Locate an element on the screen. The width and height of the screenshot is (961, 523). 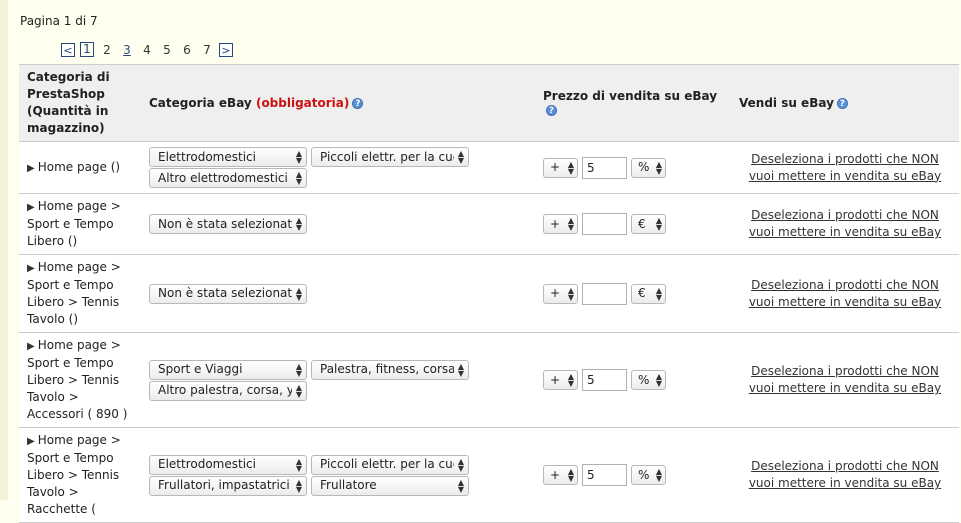
page-5: 5 is located at coordinates (167, 50).